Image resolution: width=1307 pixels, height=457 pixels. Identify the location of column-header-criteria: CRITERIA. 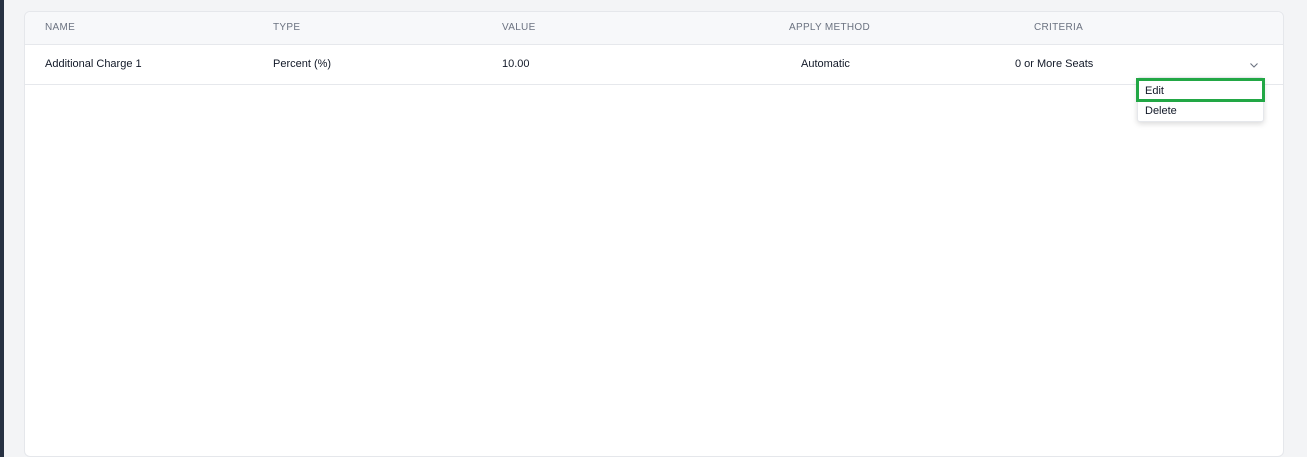
(1059, 27).